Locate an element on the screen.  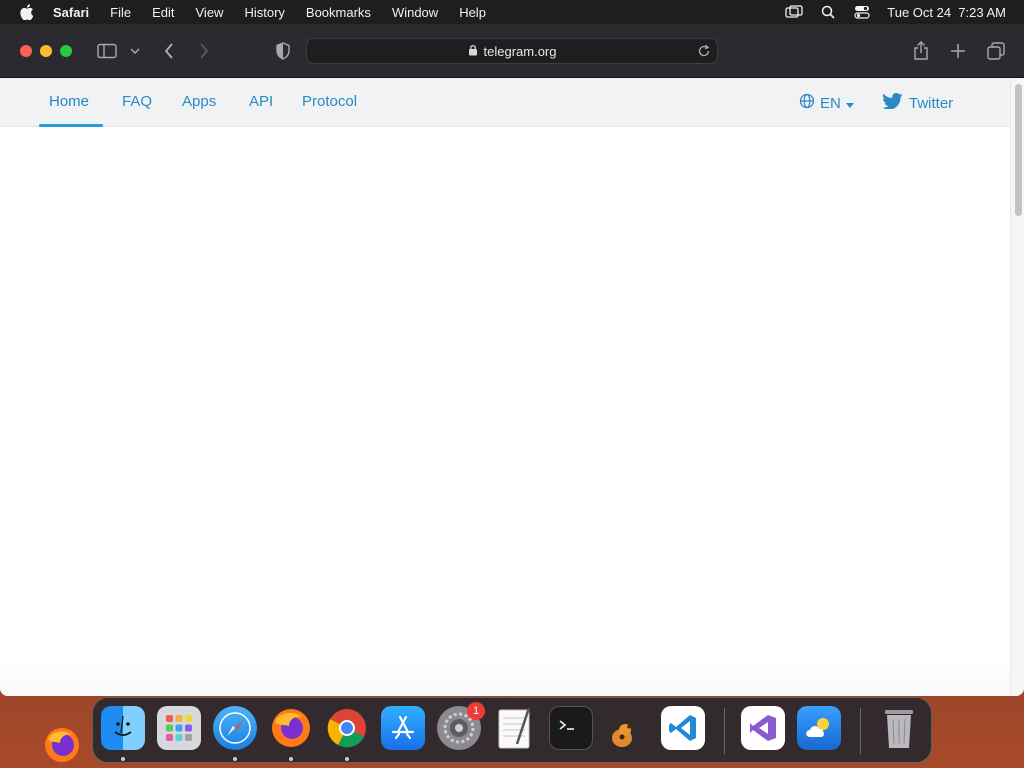
safari-running-dot is located at coordinates (235, 759).